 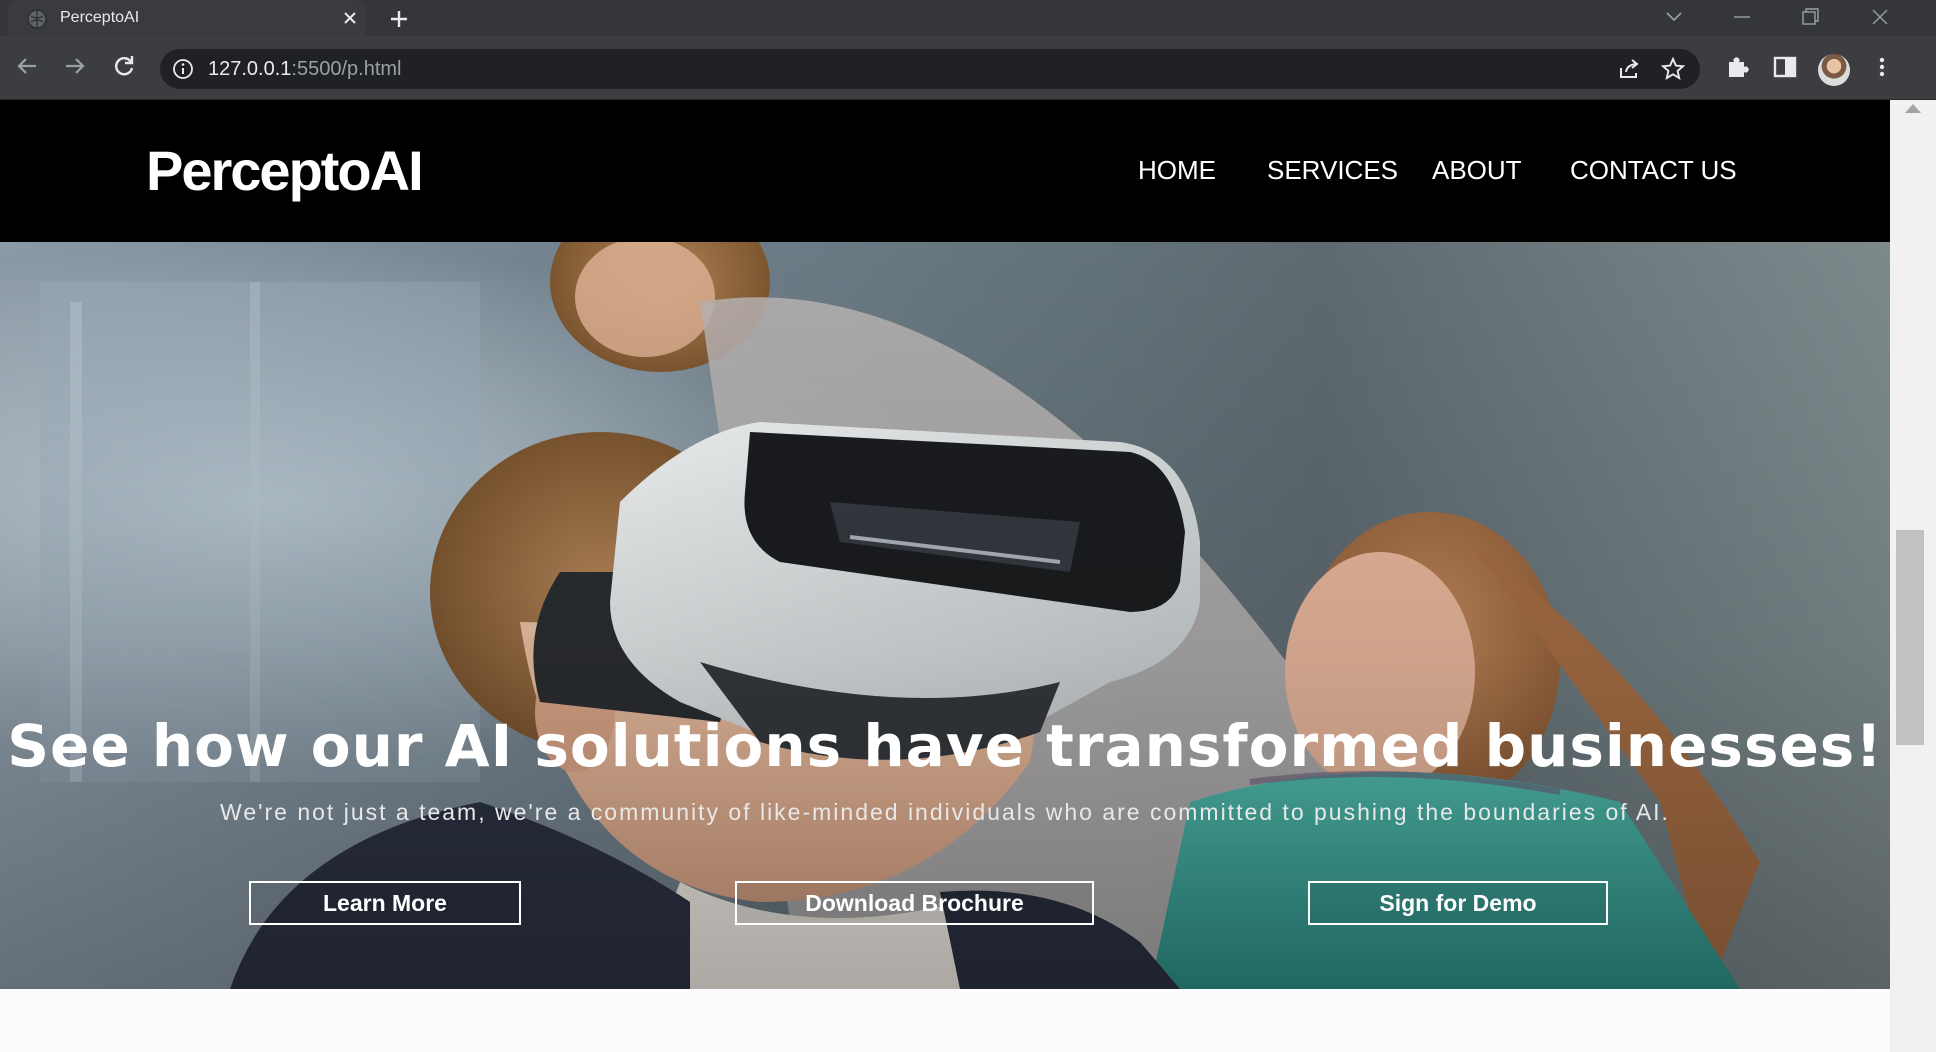 I want to click on site-info-icon, so click(x=183, y=69).